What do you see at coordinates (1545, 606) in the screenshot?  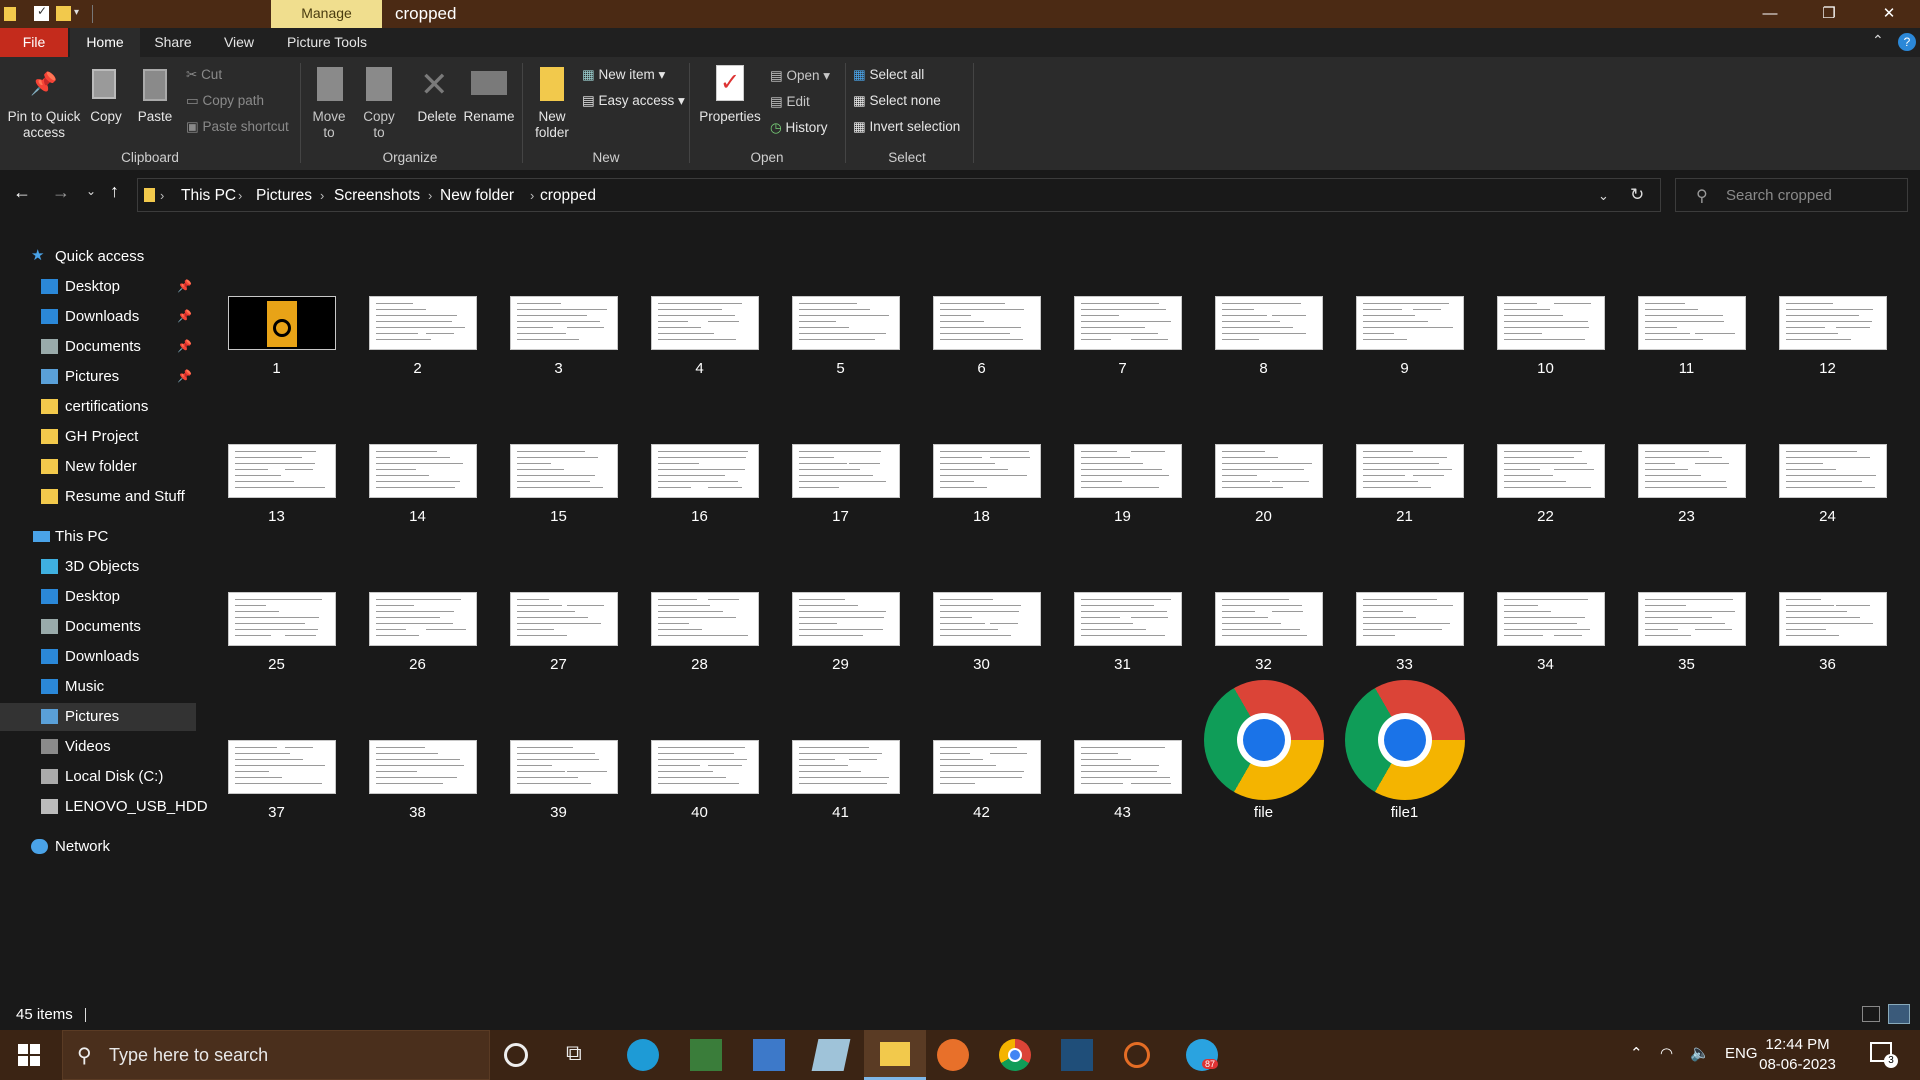 I see `image-file-item: 34` at bounding box center [1545, 606].